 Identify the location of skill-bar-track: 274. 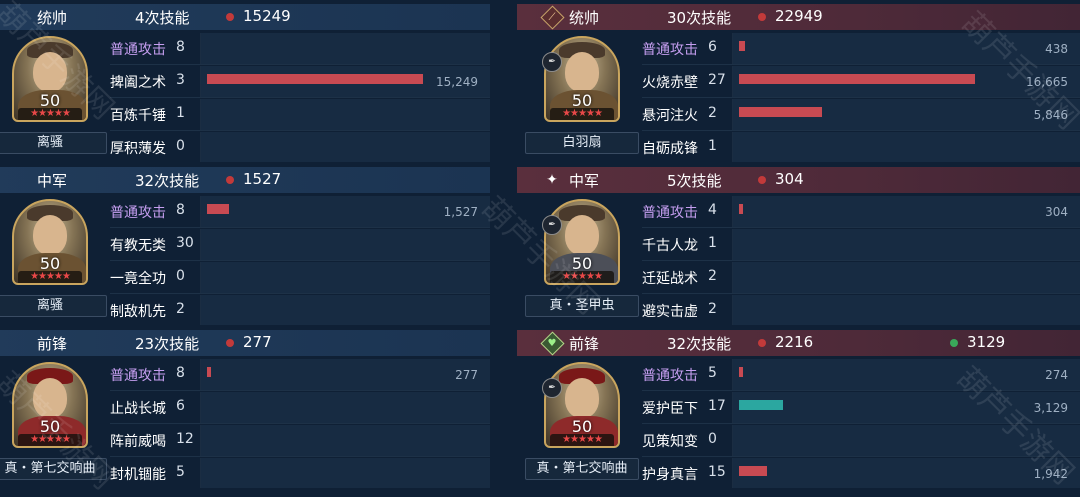
(906, 374).